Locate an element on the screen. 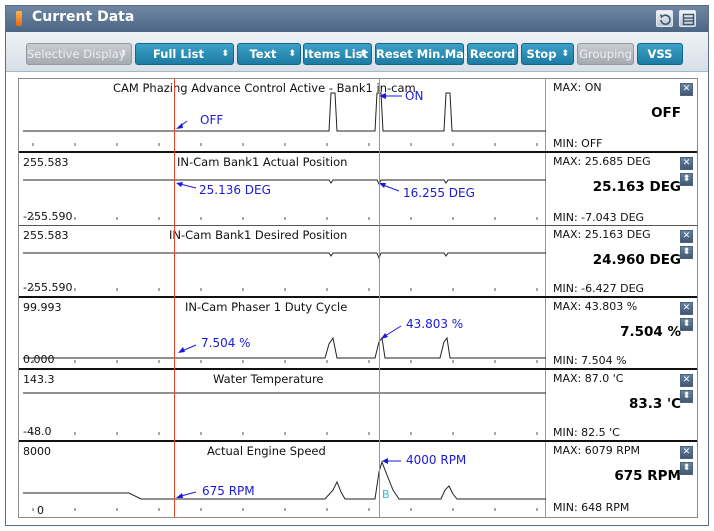 Image resolution: width=714 pixels, height=531 pixels. annotation-off: OFF is located at coordinates (212, 120).